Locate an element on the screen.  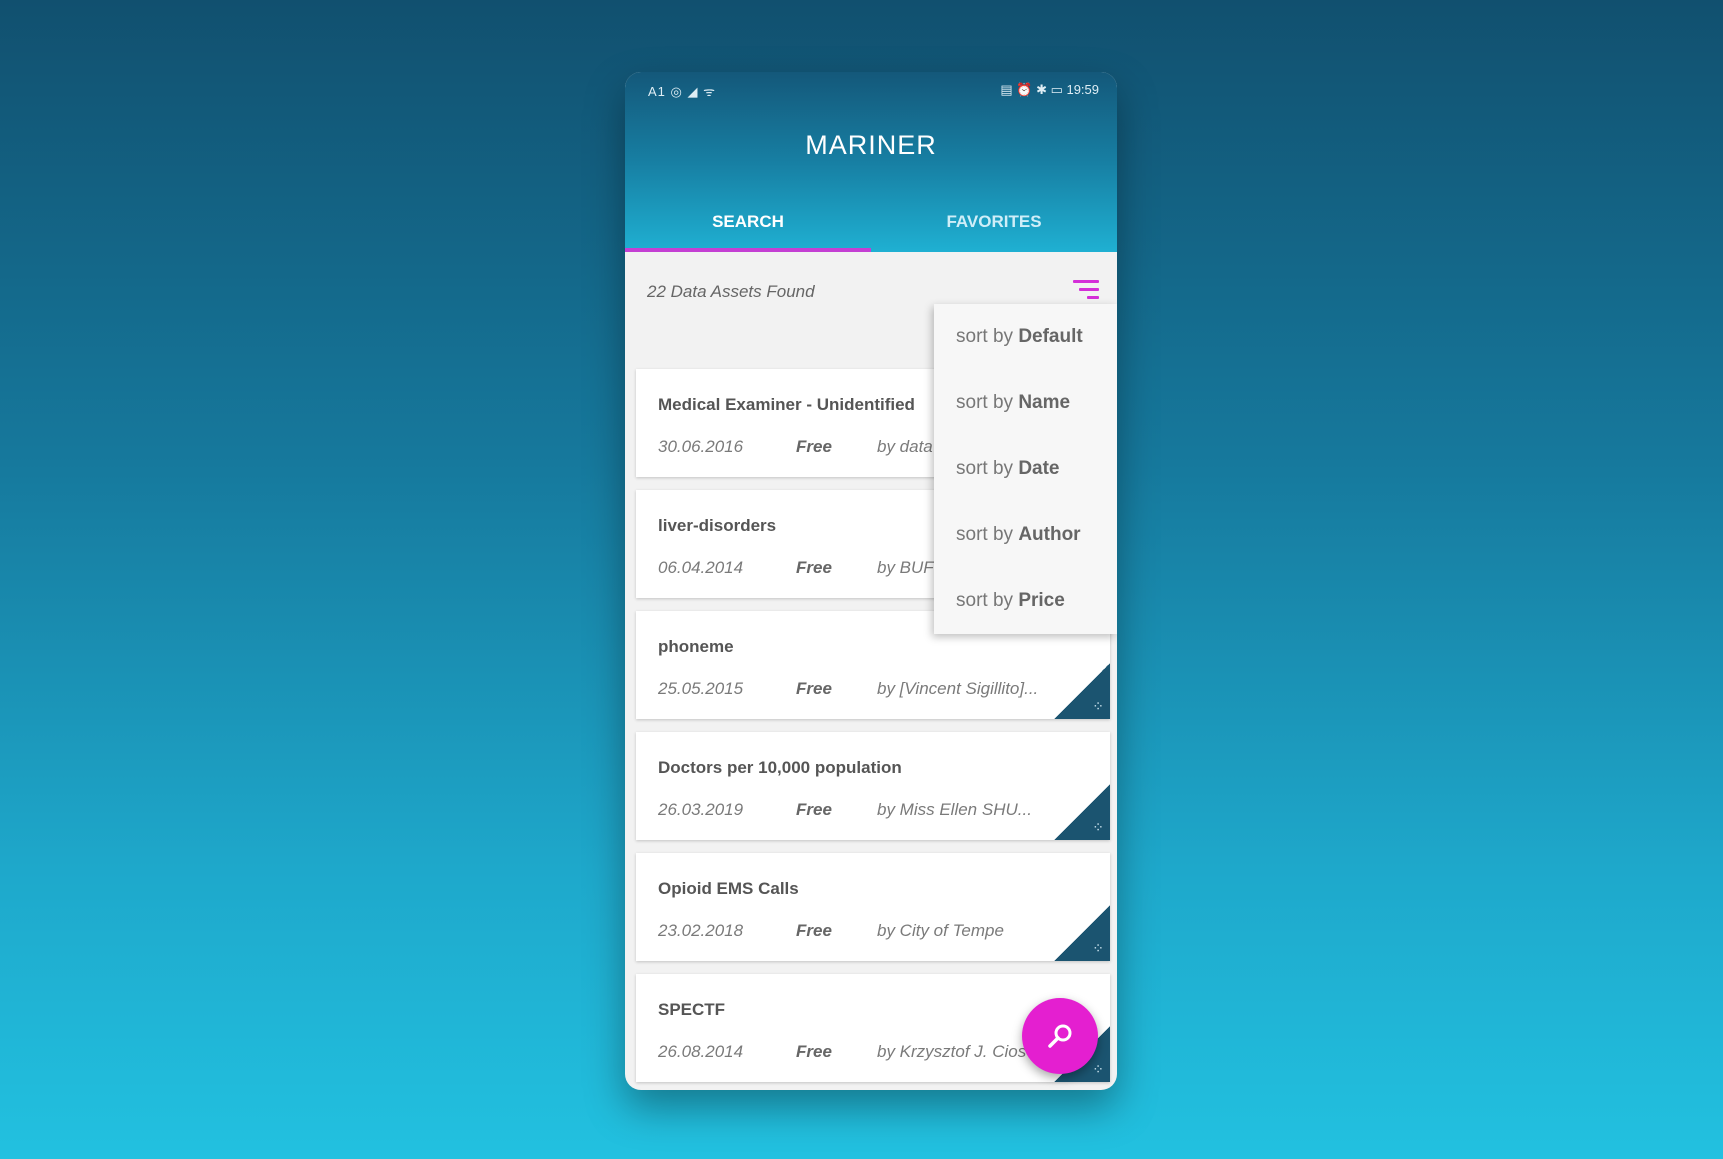
sort-filter-icon is located at coordinates (1084, 291).